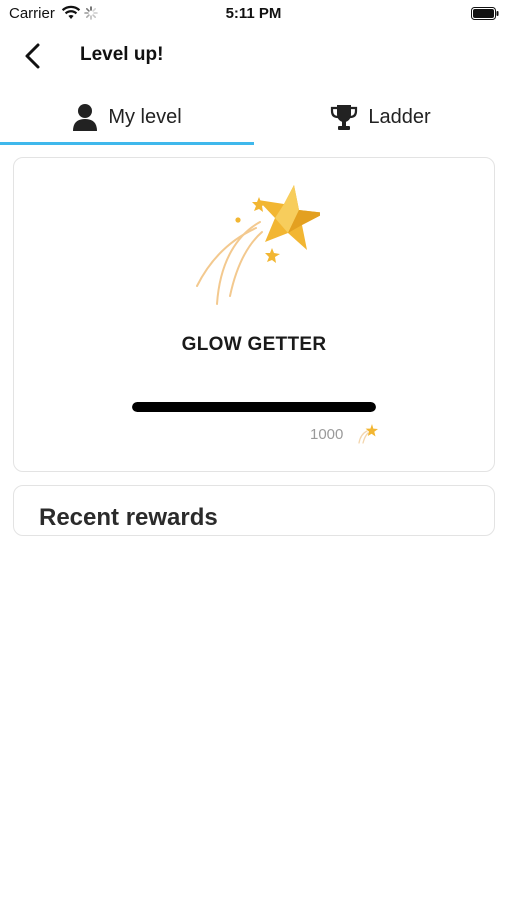 The height and width of the screenshot is (900, 507). What do you see at coordinates (485, 13) in the screenshot?
I see `battery-icon` at bounding box center [485, 13].